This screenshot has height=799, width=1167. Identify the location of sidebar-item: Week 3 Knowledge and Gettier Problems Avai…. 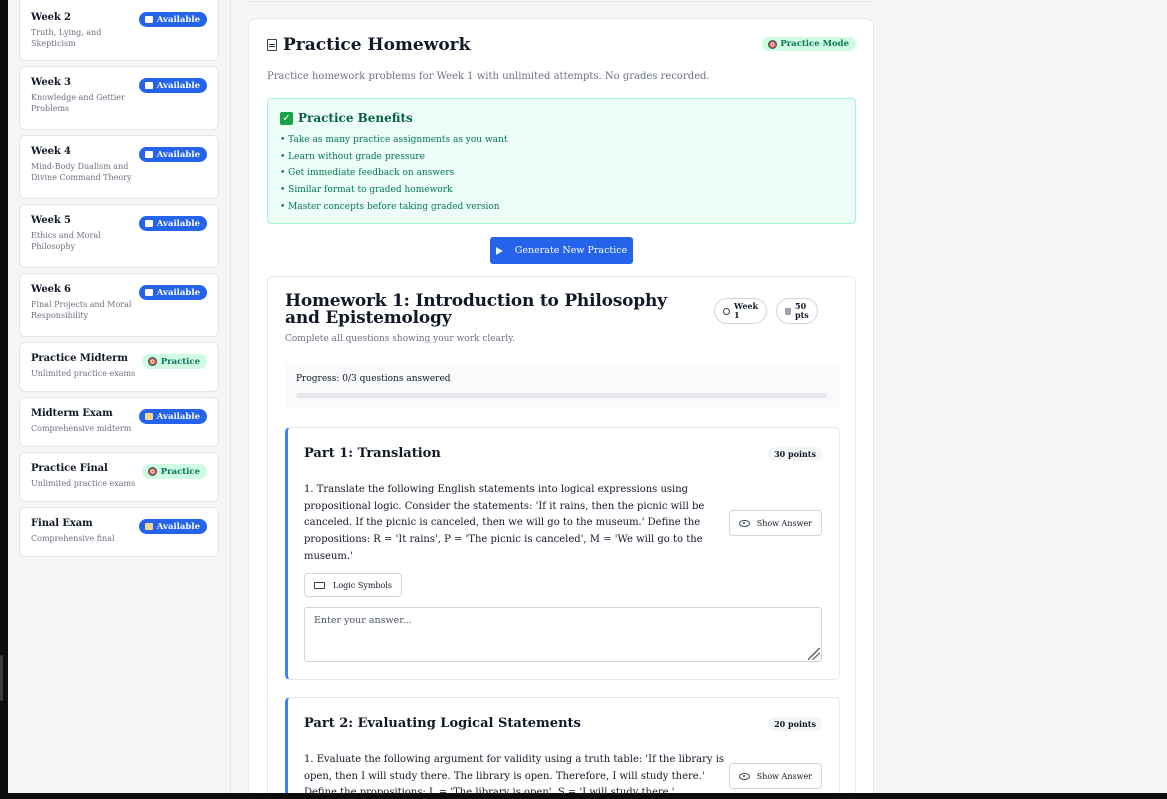
(119, 98).